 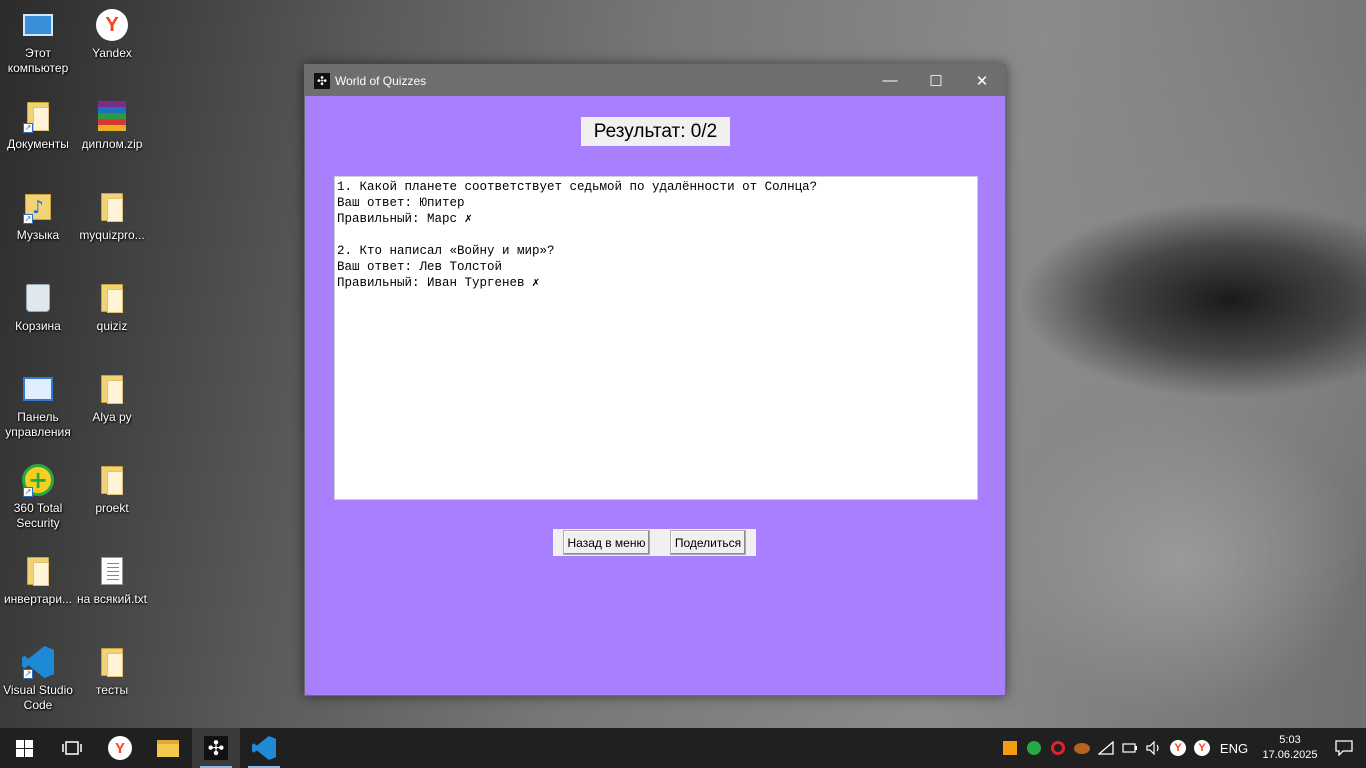 I want to click on yandex-tray-icon: Y, so click(x=1178, y=748).